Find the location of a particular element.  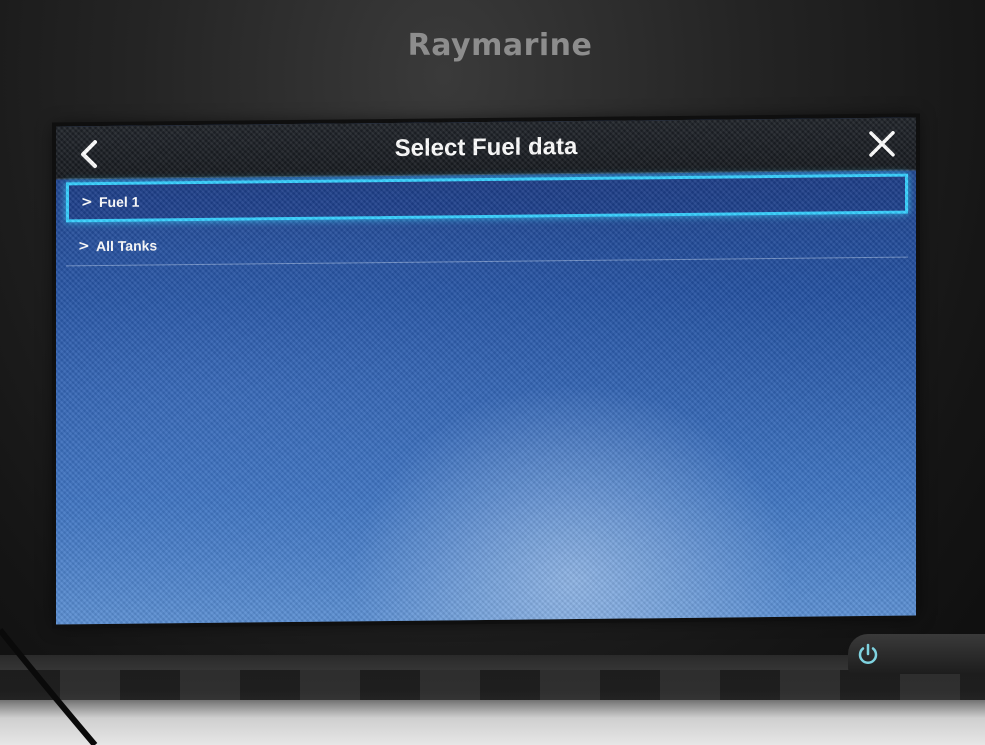

cable is located at coordinates (49, 686).